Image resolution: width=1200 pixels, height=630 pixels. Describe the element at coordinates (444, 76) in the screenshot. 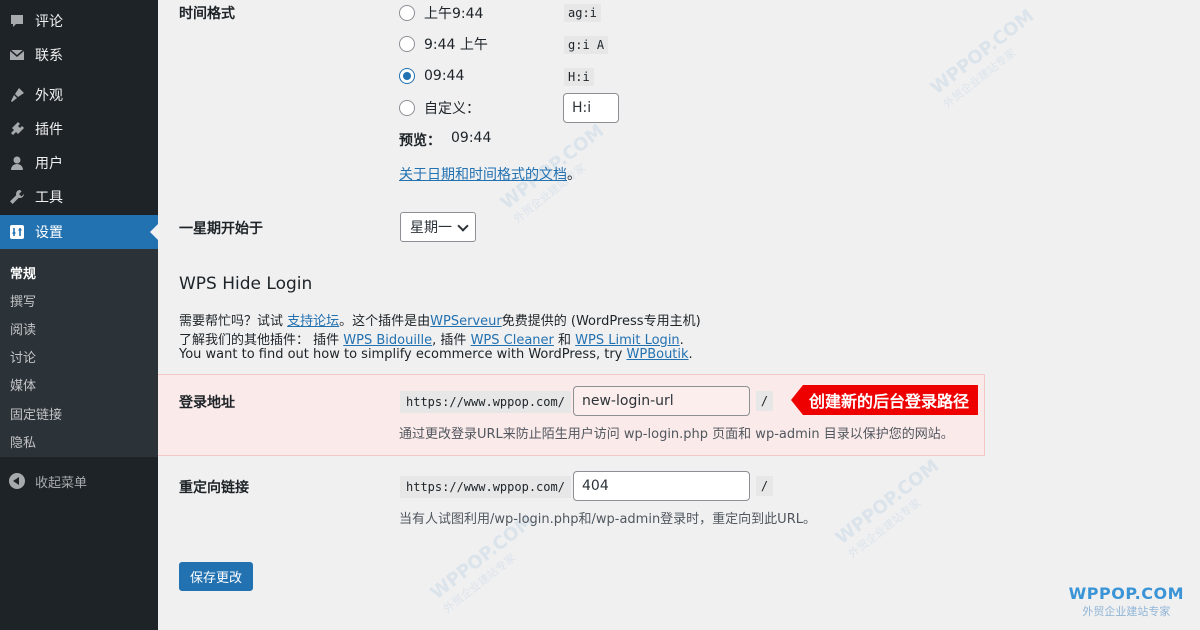

I see `radio-label: 09:44` at that location.